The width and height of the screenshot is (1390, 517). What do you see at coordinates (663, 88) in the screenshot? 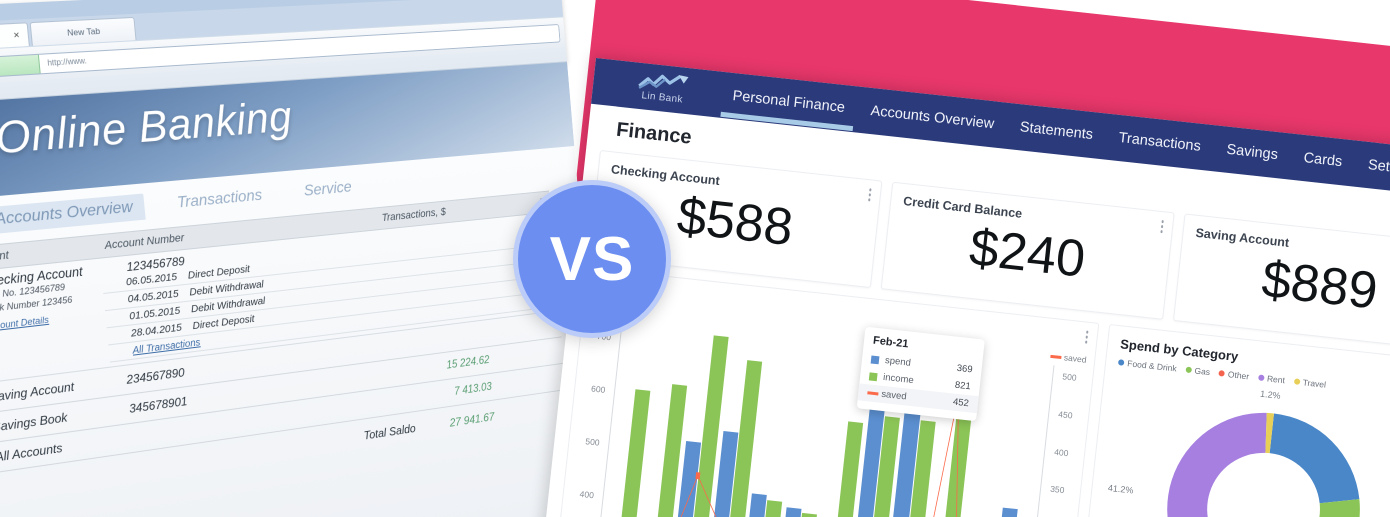
I see `brand-logo: Lin Bank` at bounding box center [663, 88].